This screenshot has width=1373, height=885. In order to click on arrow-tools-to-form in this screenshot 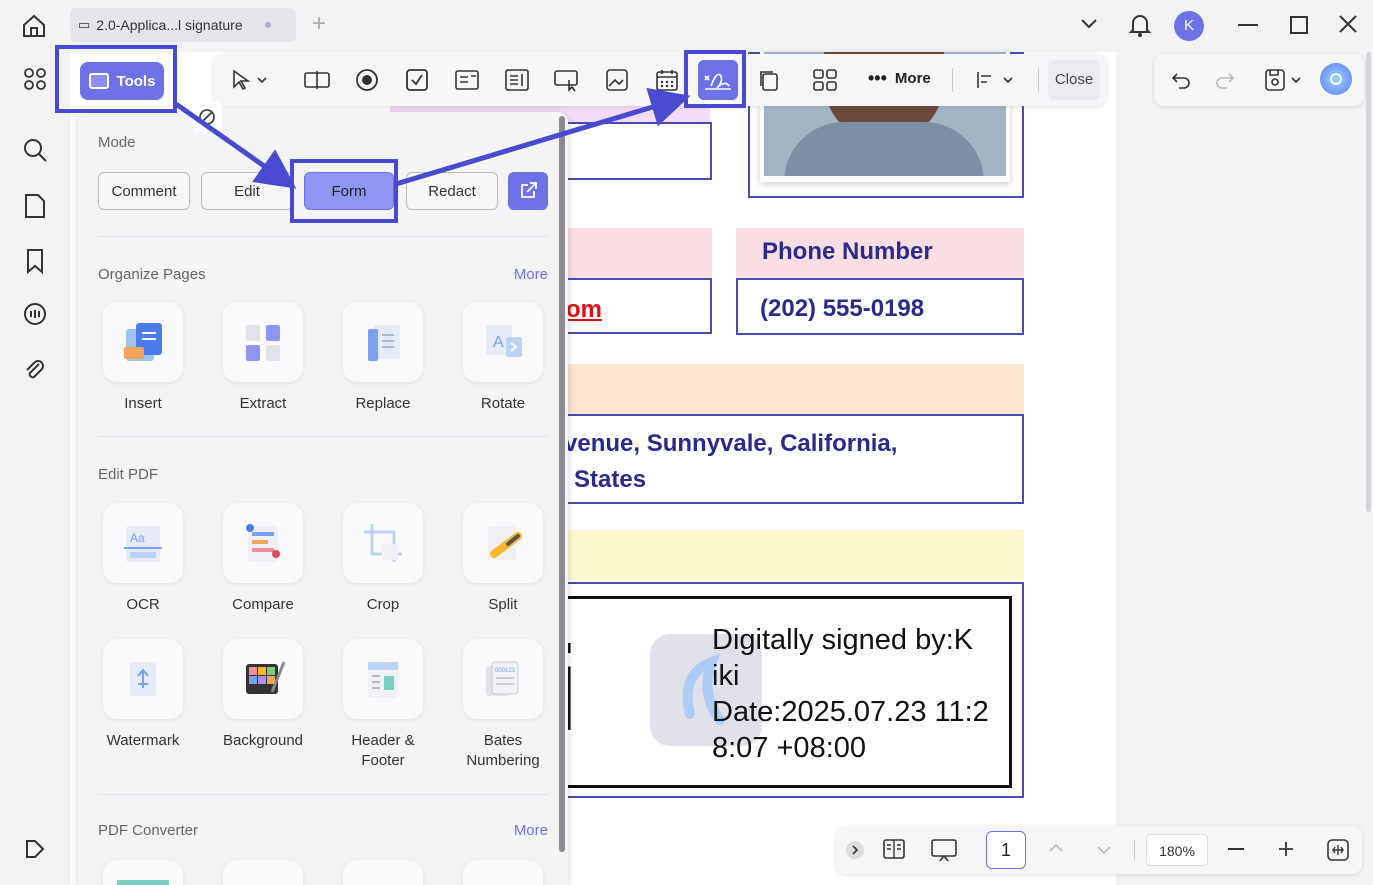, I will do `click(235, 145)`.